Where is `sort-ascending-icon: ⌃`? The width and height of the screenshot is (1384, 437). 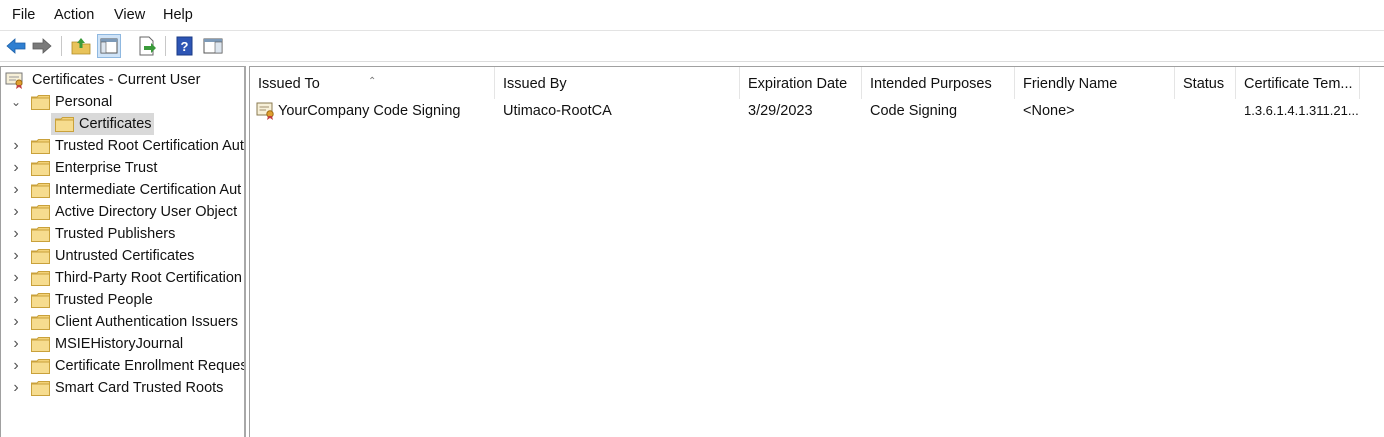 sort-ascending-icon: ⌃ is located at coordinates (372, 81).